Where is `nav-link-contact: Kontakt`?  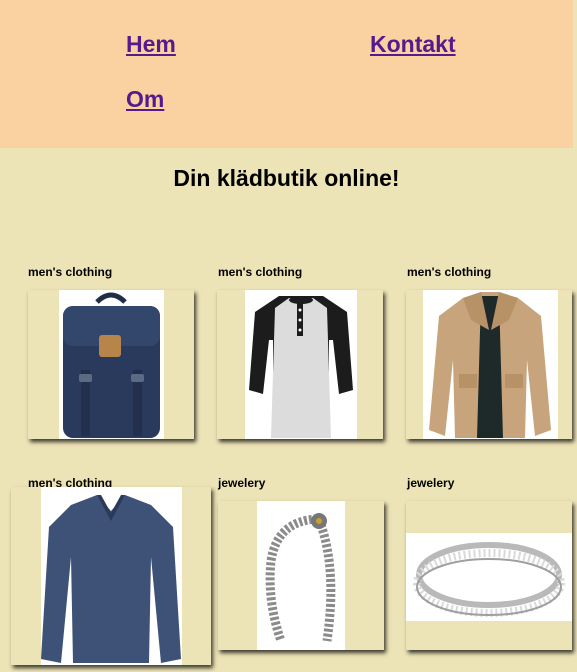
nav-link-contact: Kontakt is located at coordinates (413, 44).